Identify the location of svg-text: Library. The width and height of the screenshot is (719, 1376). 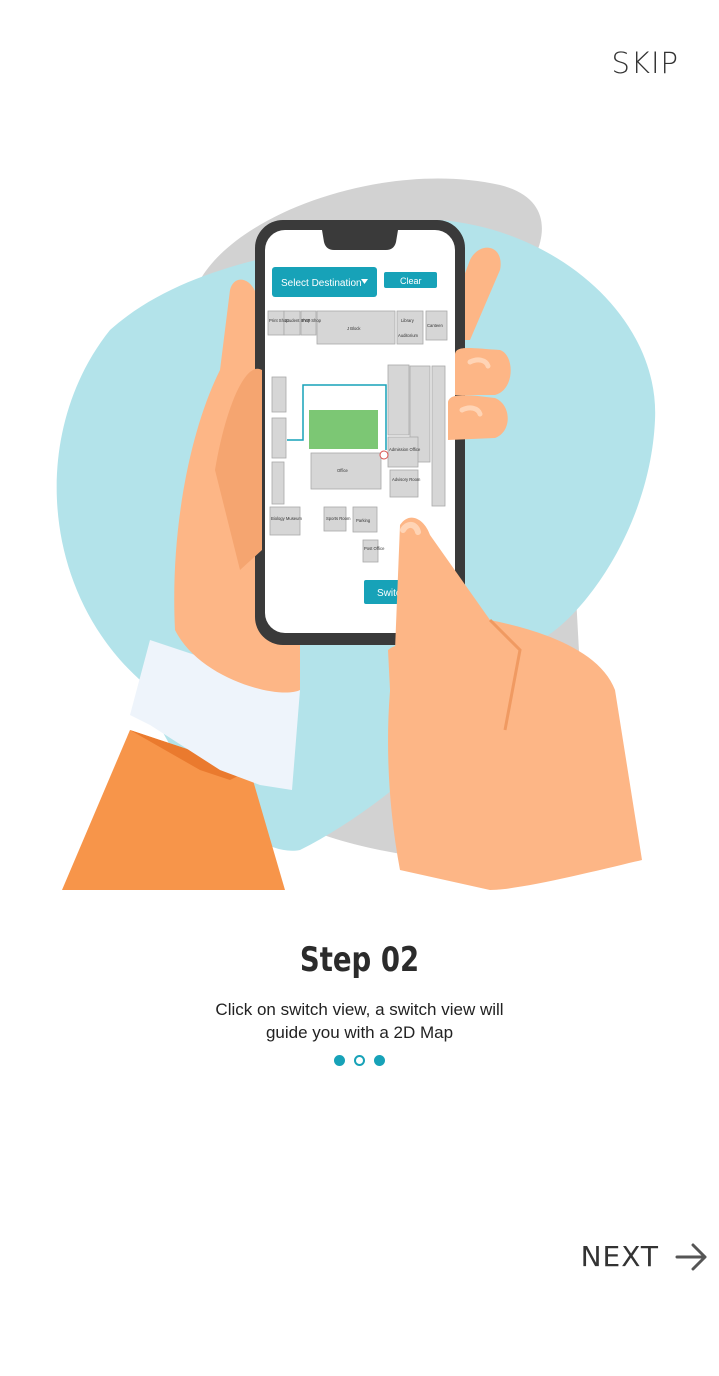
(408, 320).